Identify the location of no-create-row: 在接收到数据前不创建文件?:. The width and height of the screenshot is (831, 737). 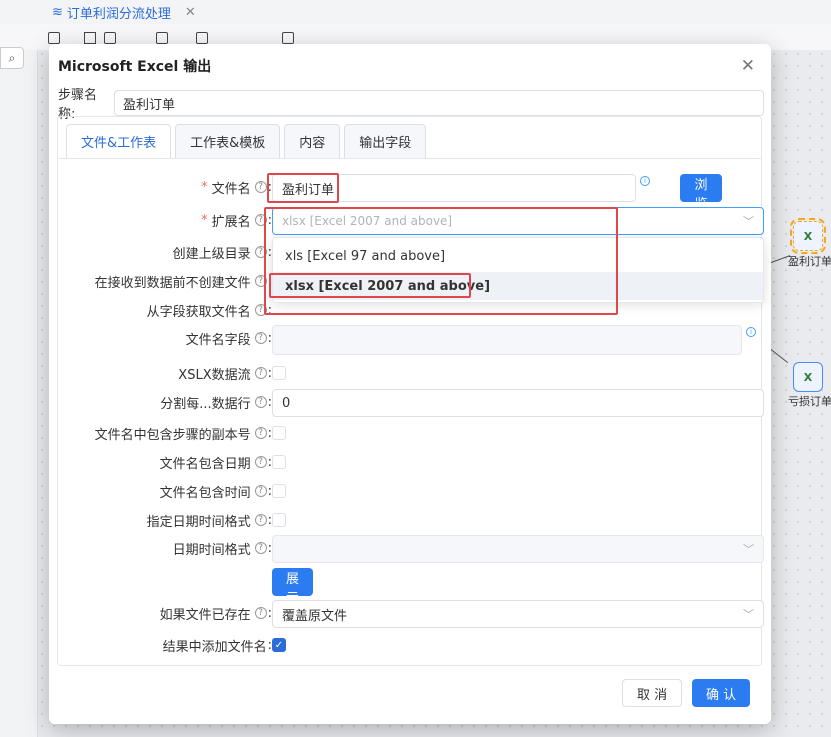
(165, 281).